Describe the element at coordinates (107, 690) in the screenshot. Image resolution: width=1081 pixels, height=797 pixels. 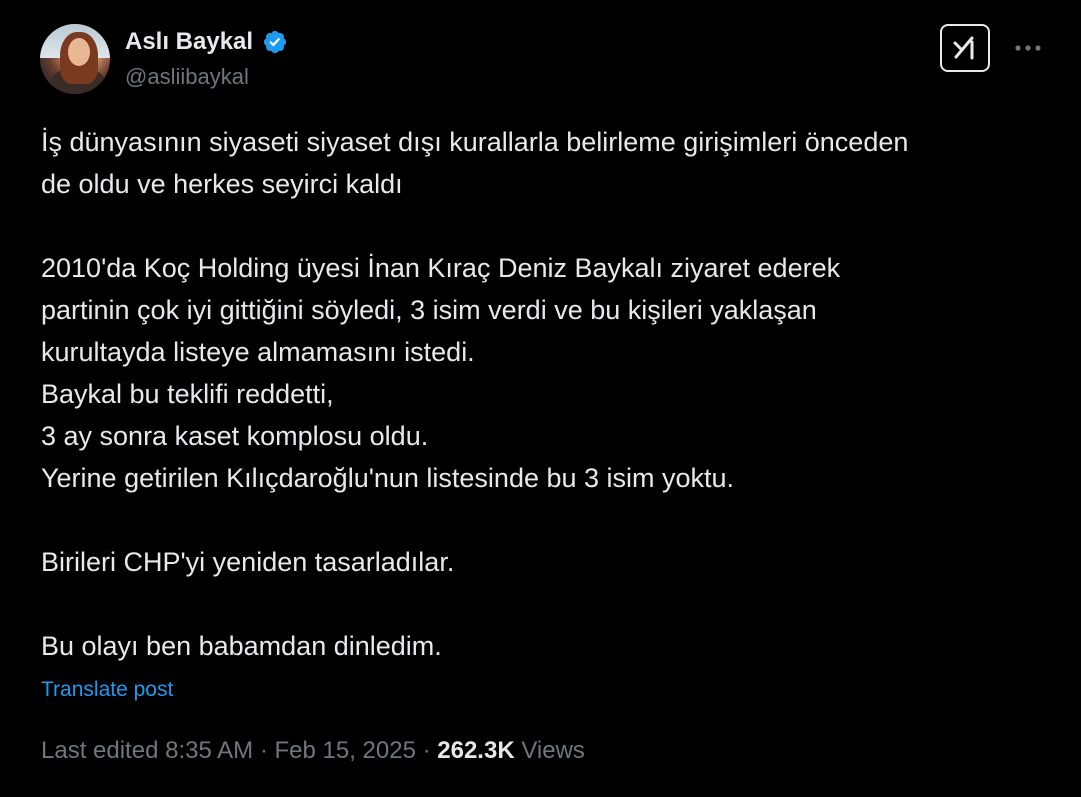
I see `translate-post-link: Translate post` at that location.